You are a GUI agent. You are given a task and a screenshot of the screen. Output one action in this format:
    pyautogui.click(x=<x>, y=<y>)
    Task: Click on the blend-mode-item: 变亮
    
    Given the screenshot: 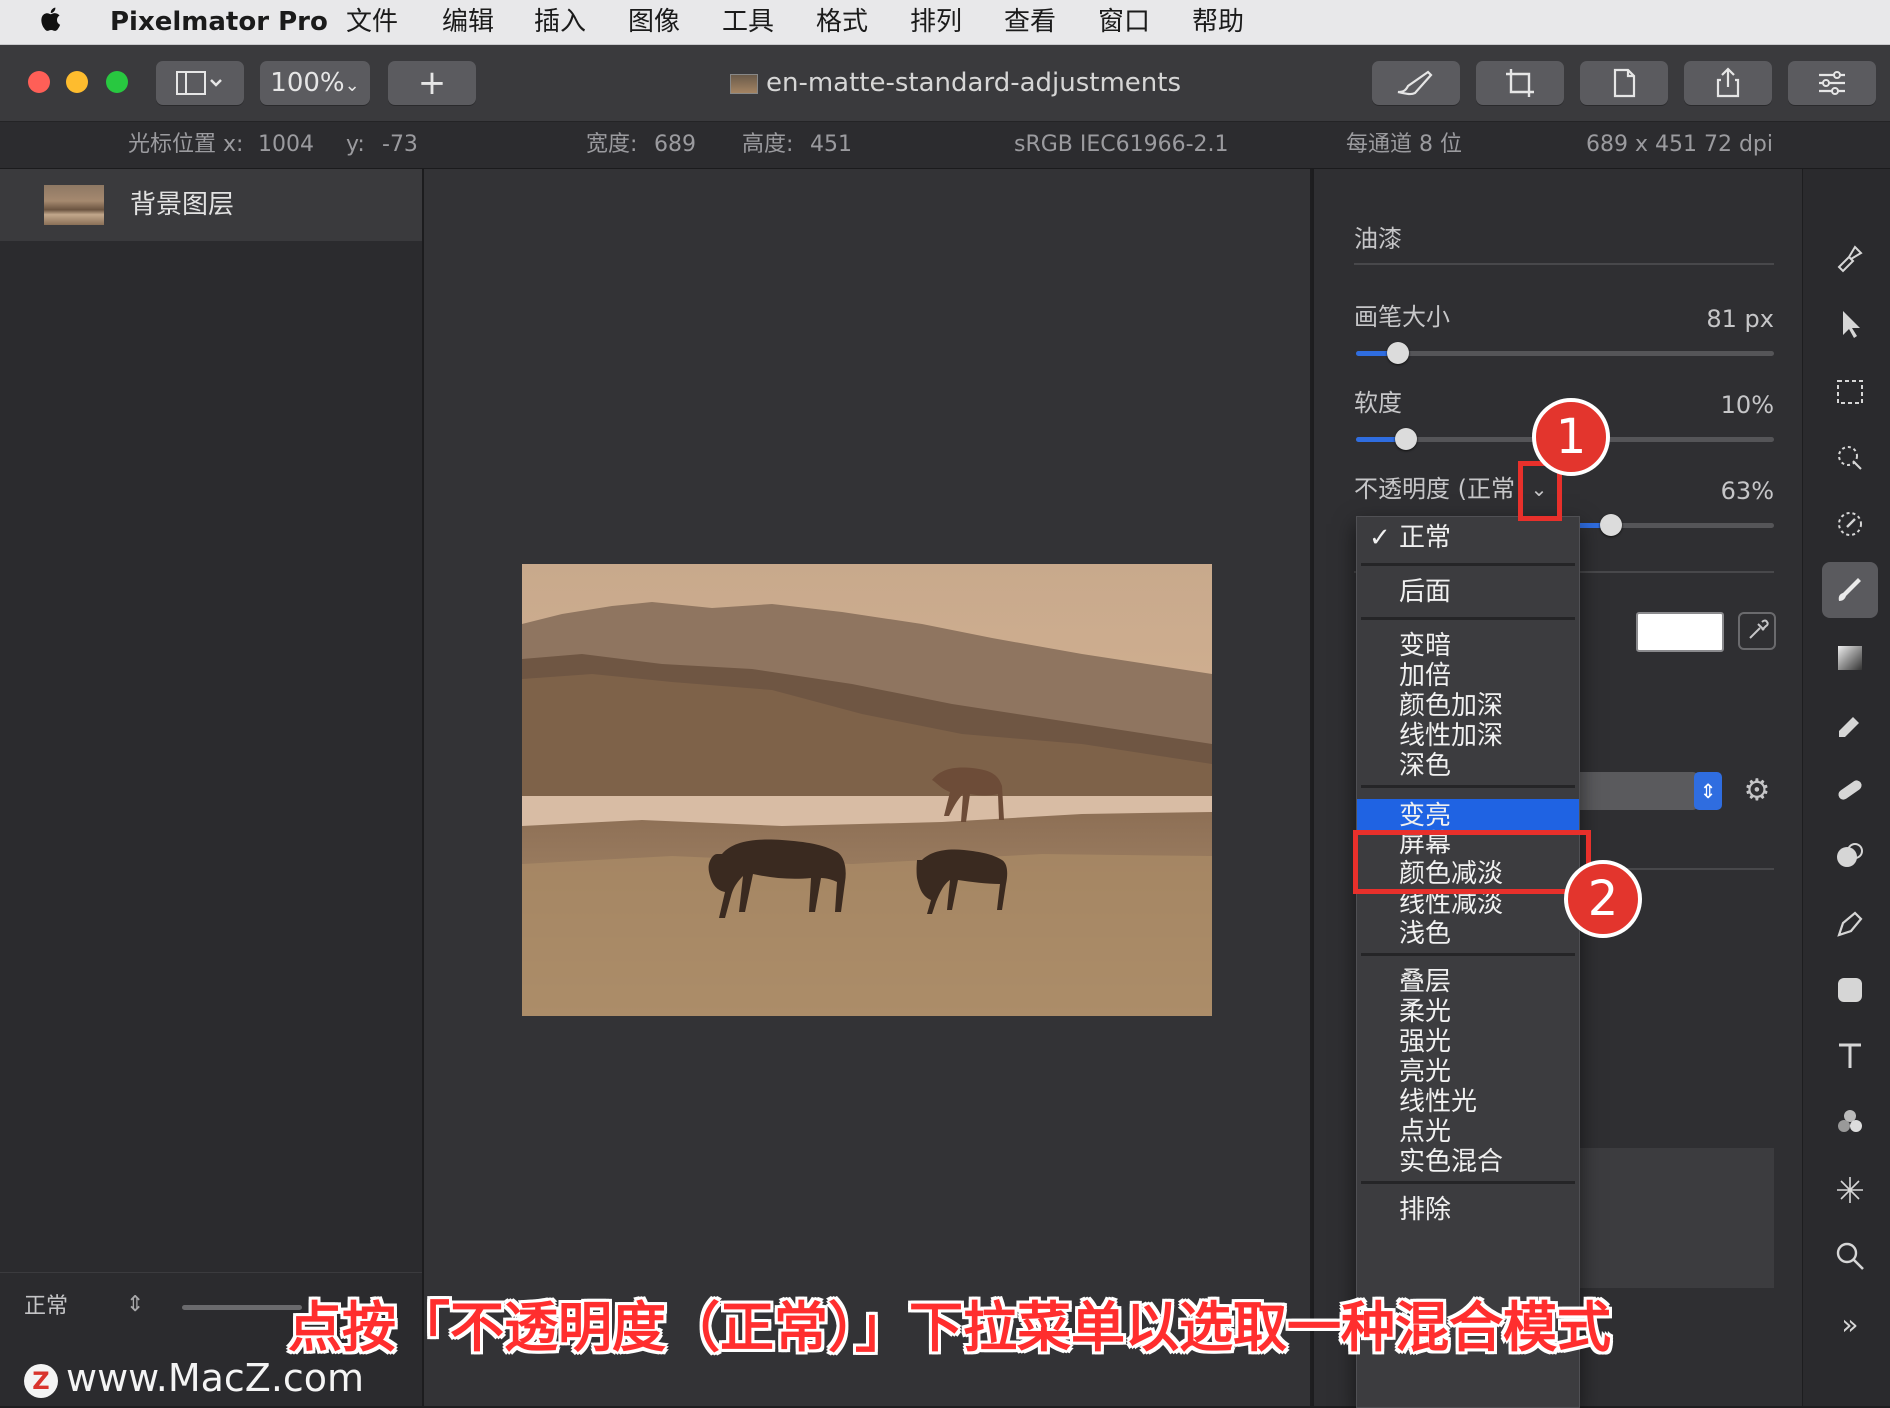 What is the action you would take?
    pyautogui.click(x=1468, y=816)
    